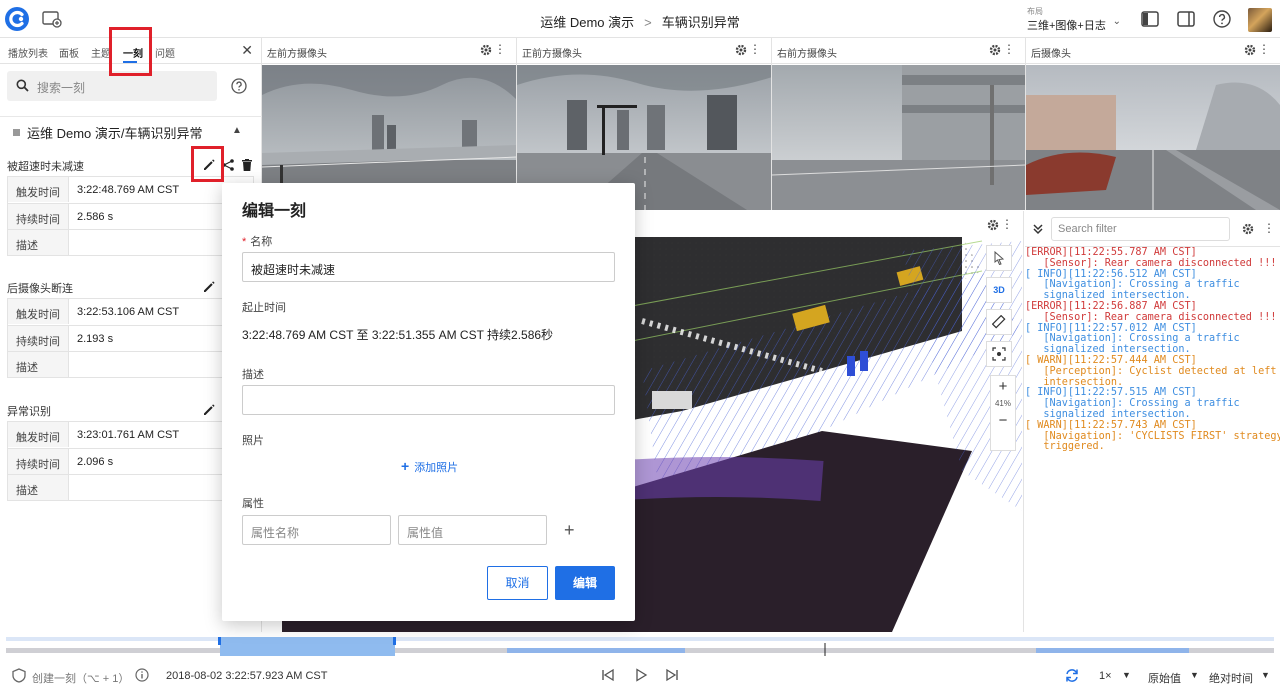 The height and width of the screenshot is (697, 1280). Describe the element at coordinates (1153, 137) in the screenshot. I see `camera-image` at that location.